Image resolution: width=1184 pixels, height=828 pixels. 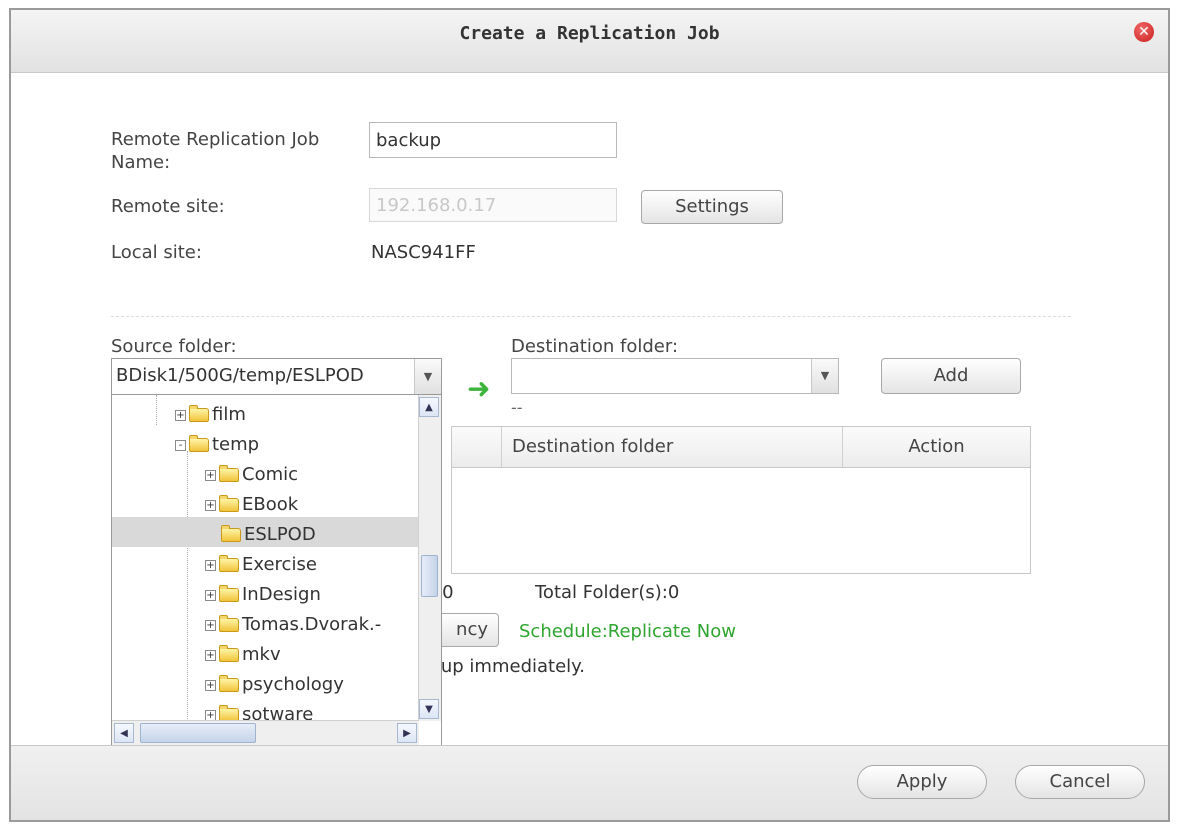 What do you see at coordinates (281, 594) in the screenshot?
I see `tree-item-label: InDesign` at bounding box center [281, 594].